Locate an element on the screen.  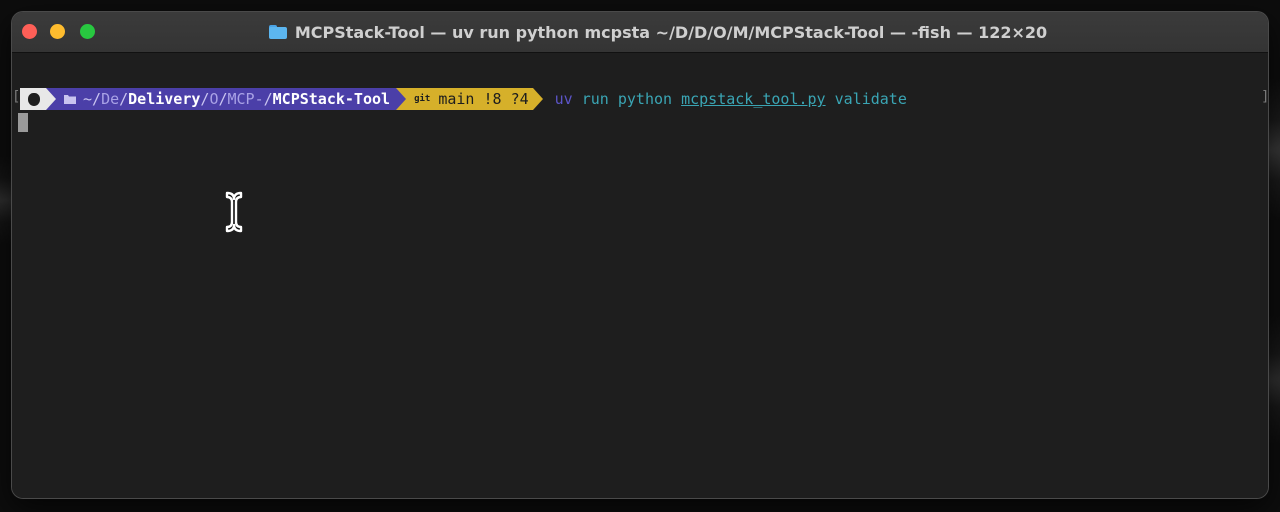
path-part-de: De is located at coordinates (110, 99).